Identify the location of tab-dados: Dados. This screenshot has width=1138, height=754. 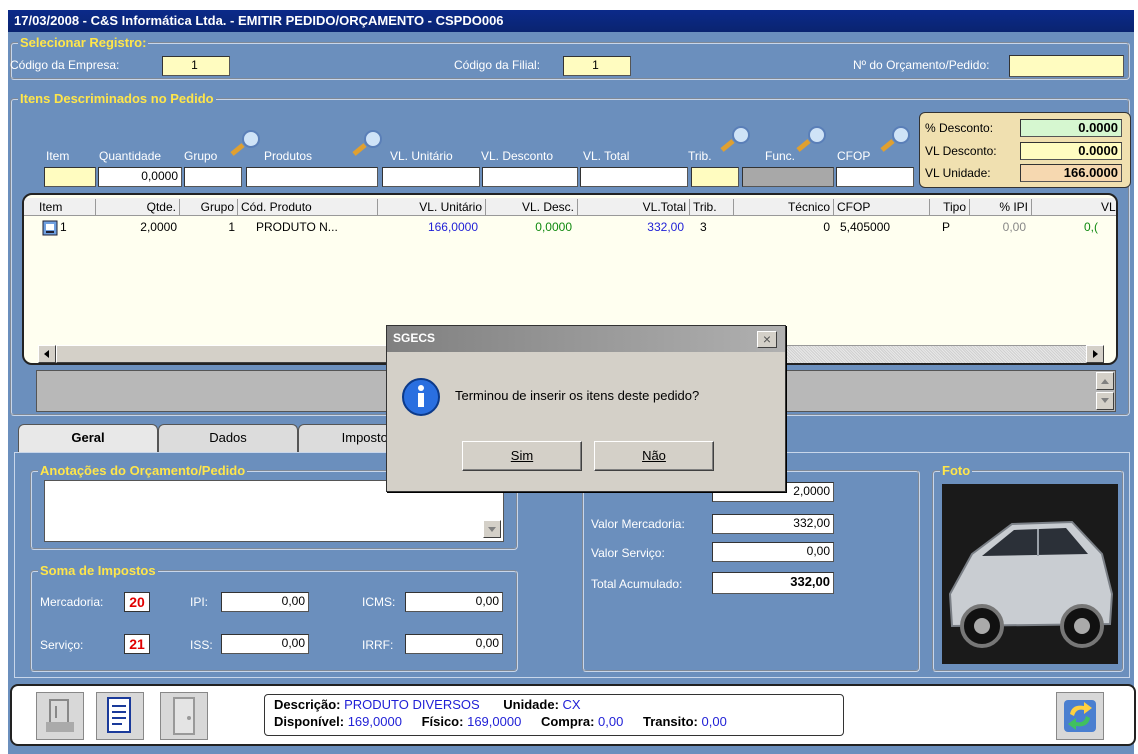
(228, 438).